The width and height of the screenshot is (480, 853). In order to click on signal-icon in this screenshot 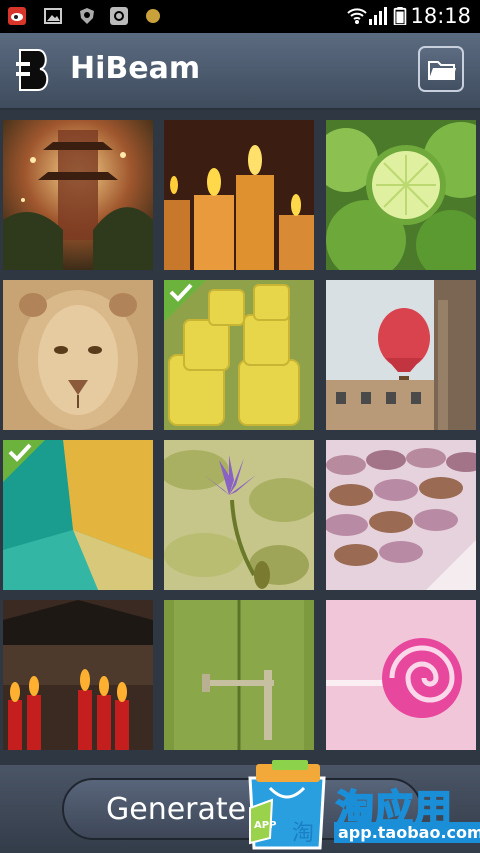, I will do `click(378, 16)`.